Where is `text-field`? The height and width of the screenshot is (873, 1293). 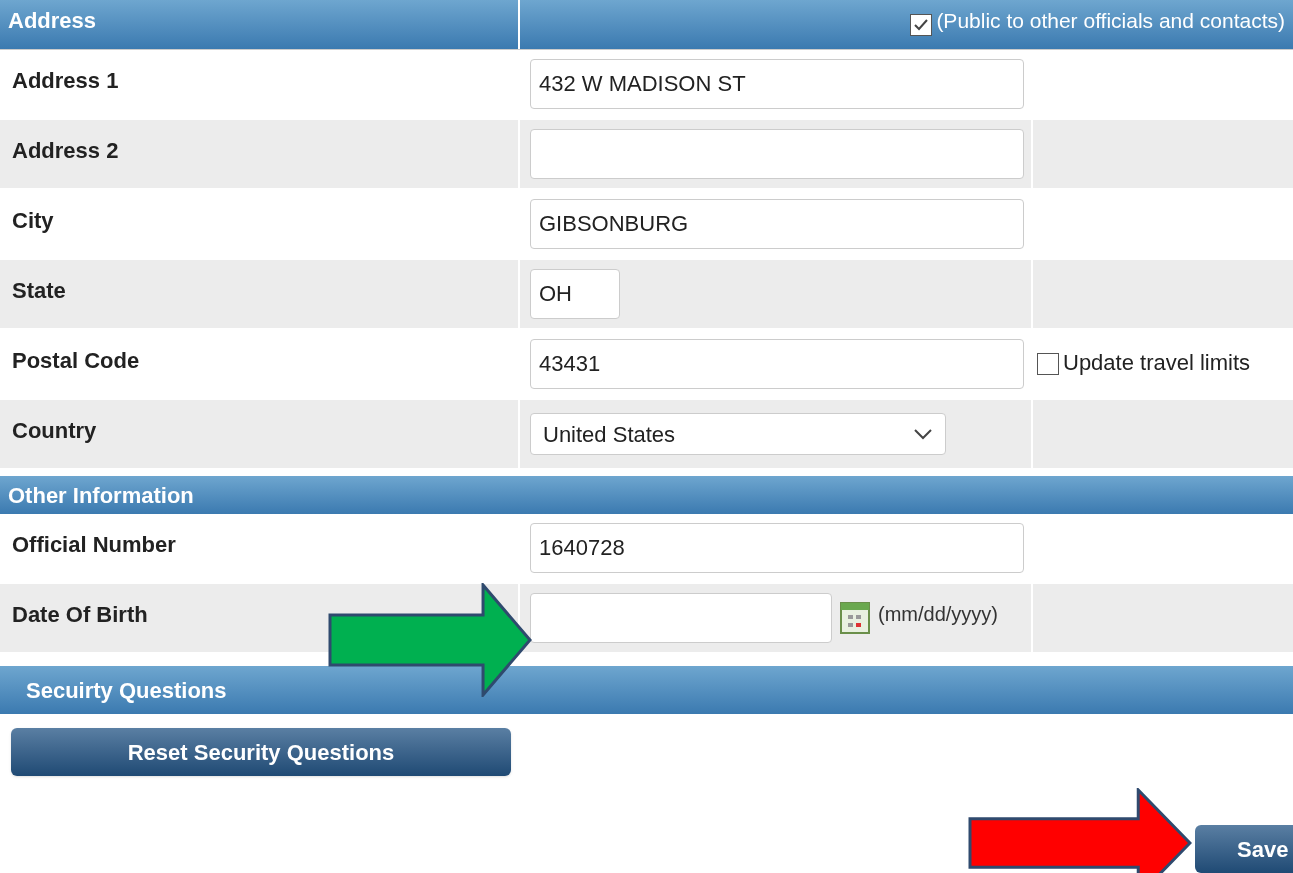 text-field is located at coordinates (777, 154).